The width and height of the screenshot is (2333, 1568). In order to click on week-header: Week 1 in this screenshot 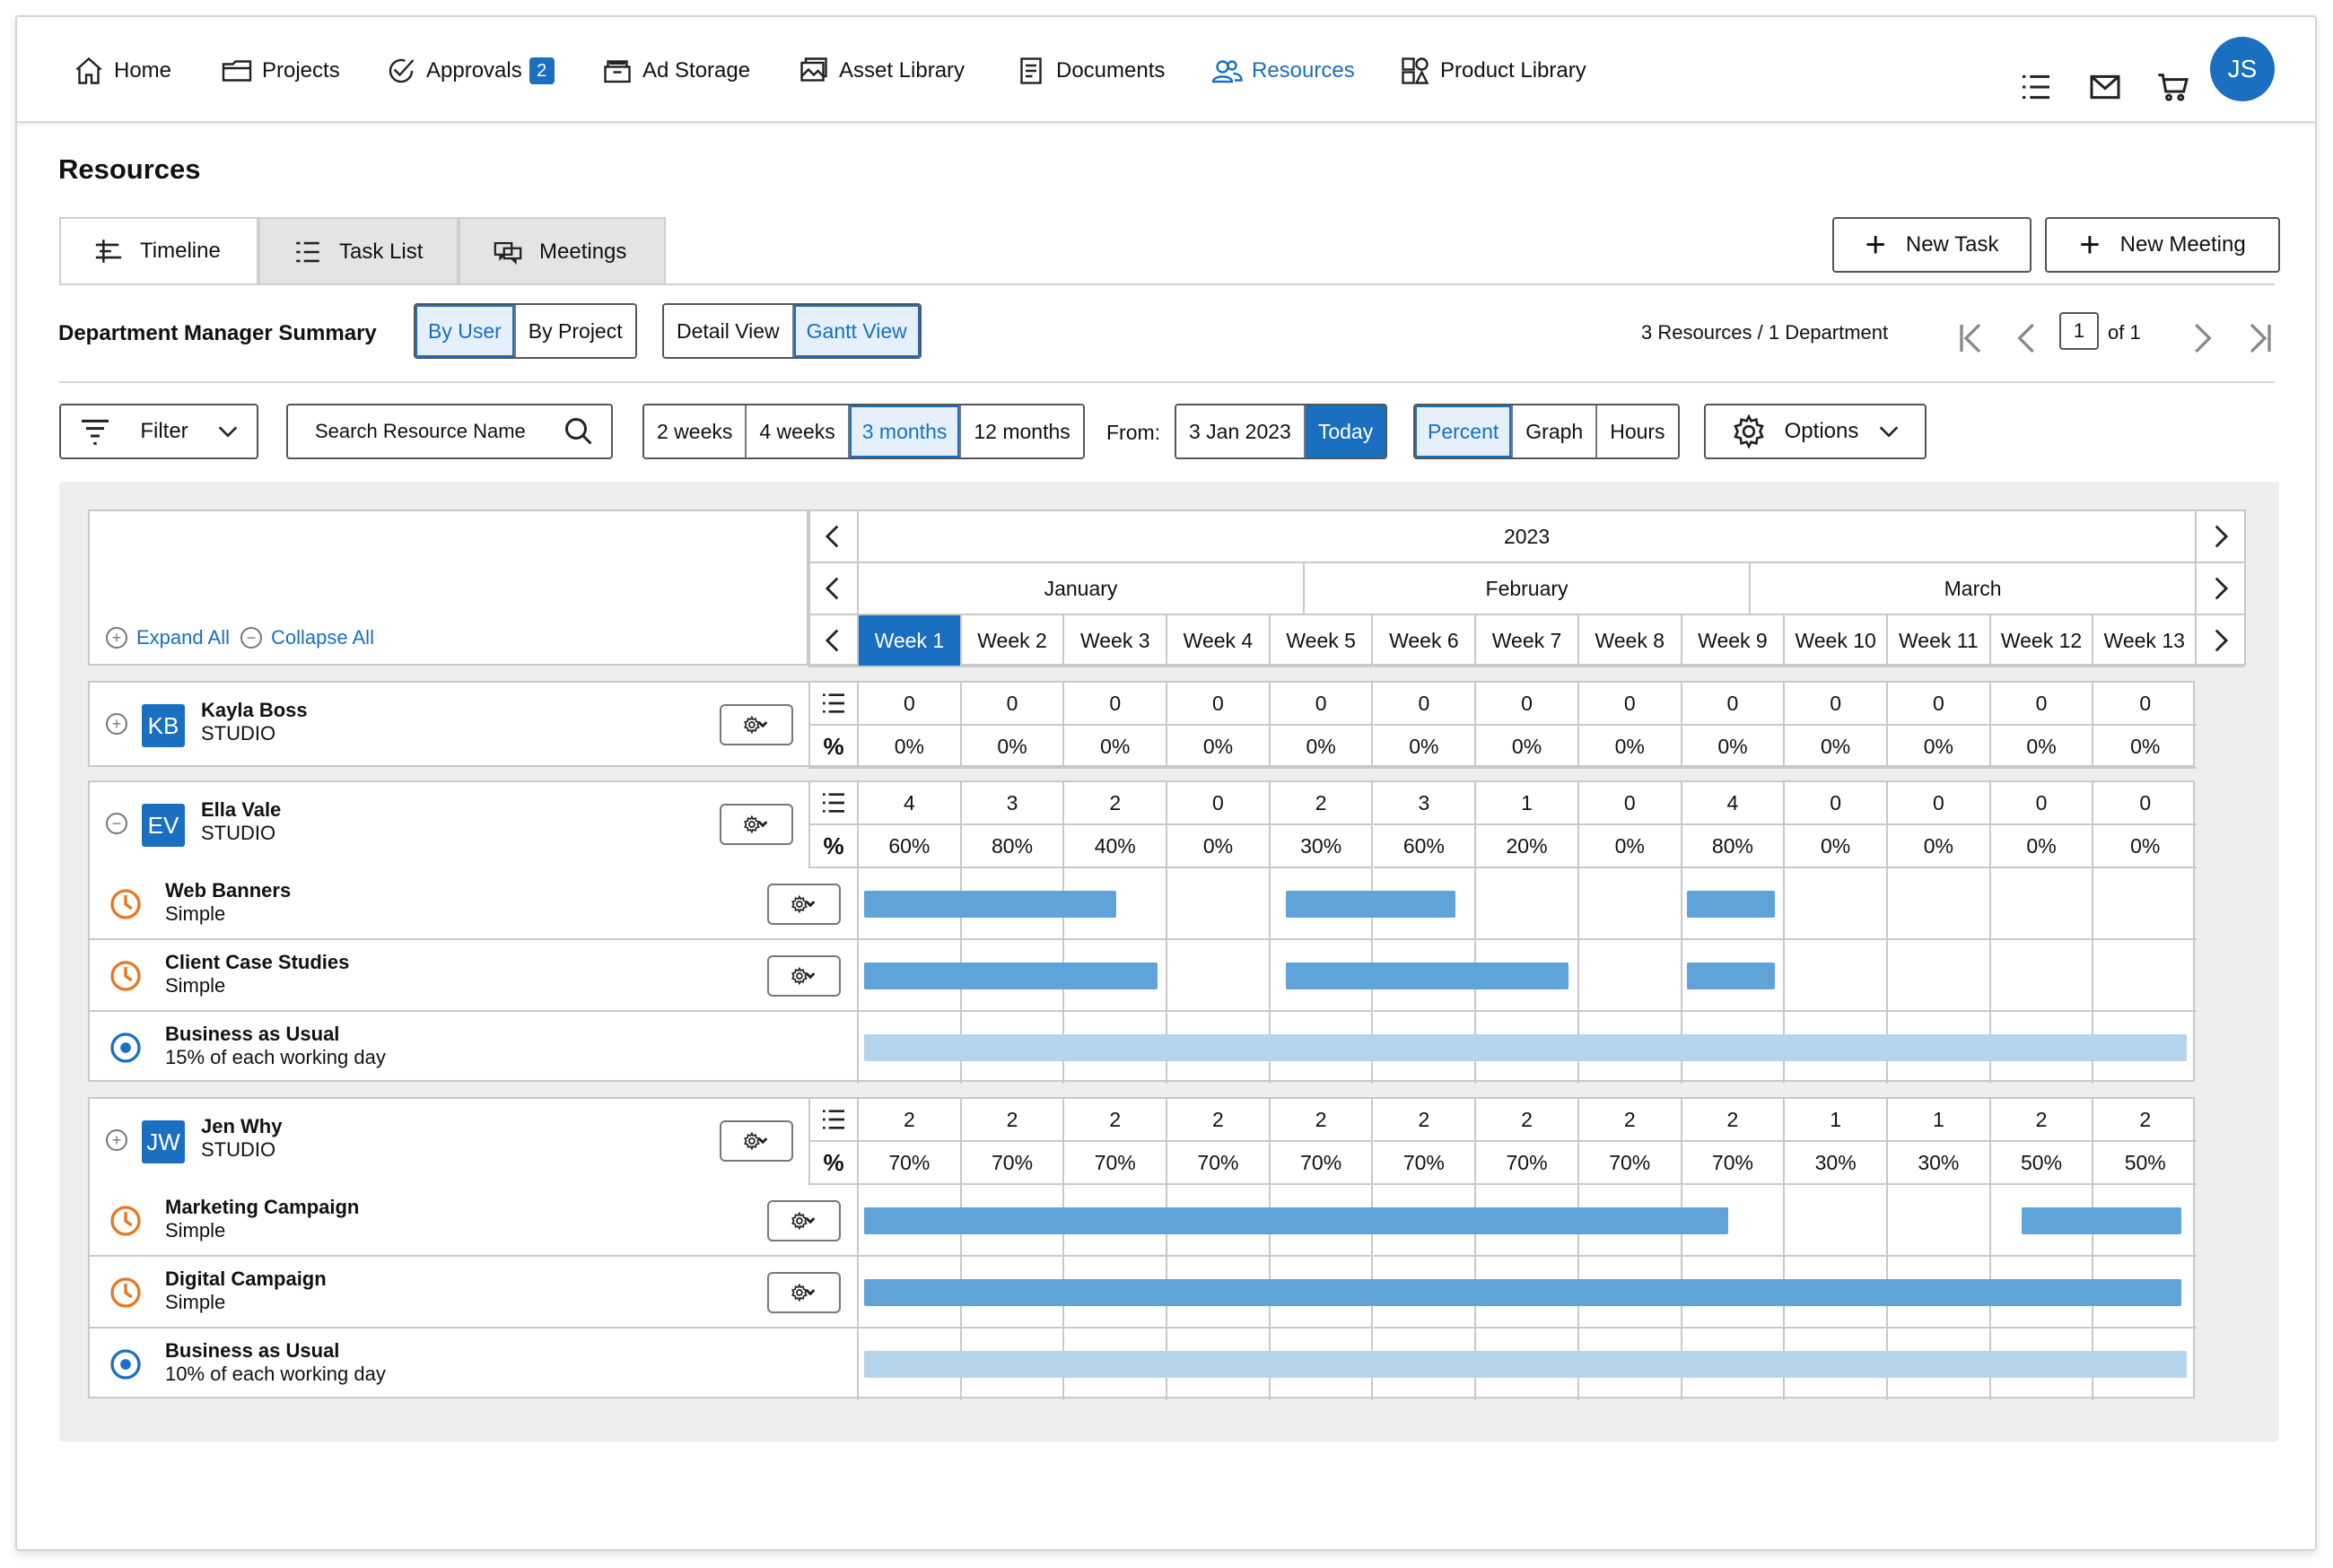, I will do `click(911, 641)`.